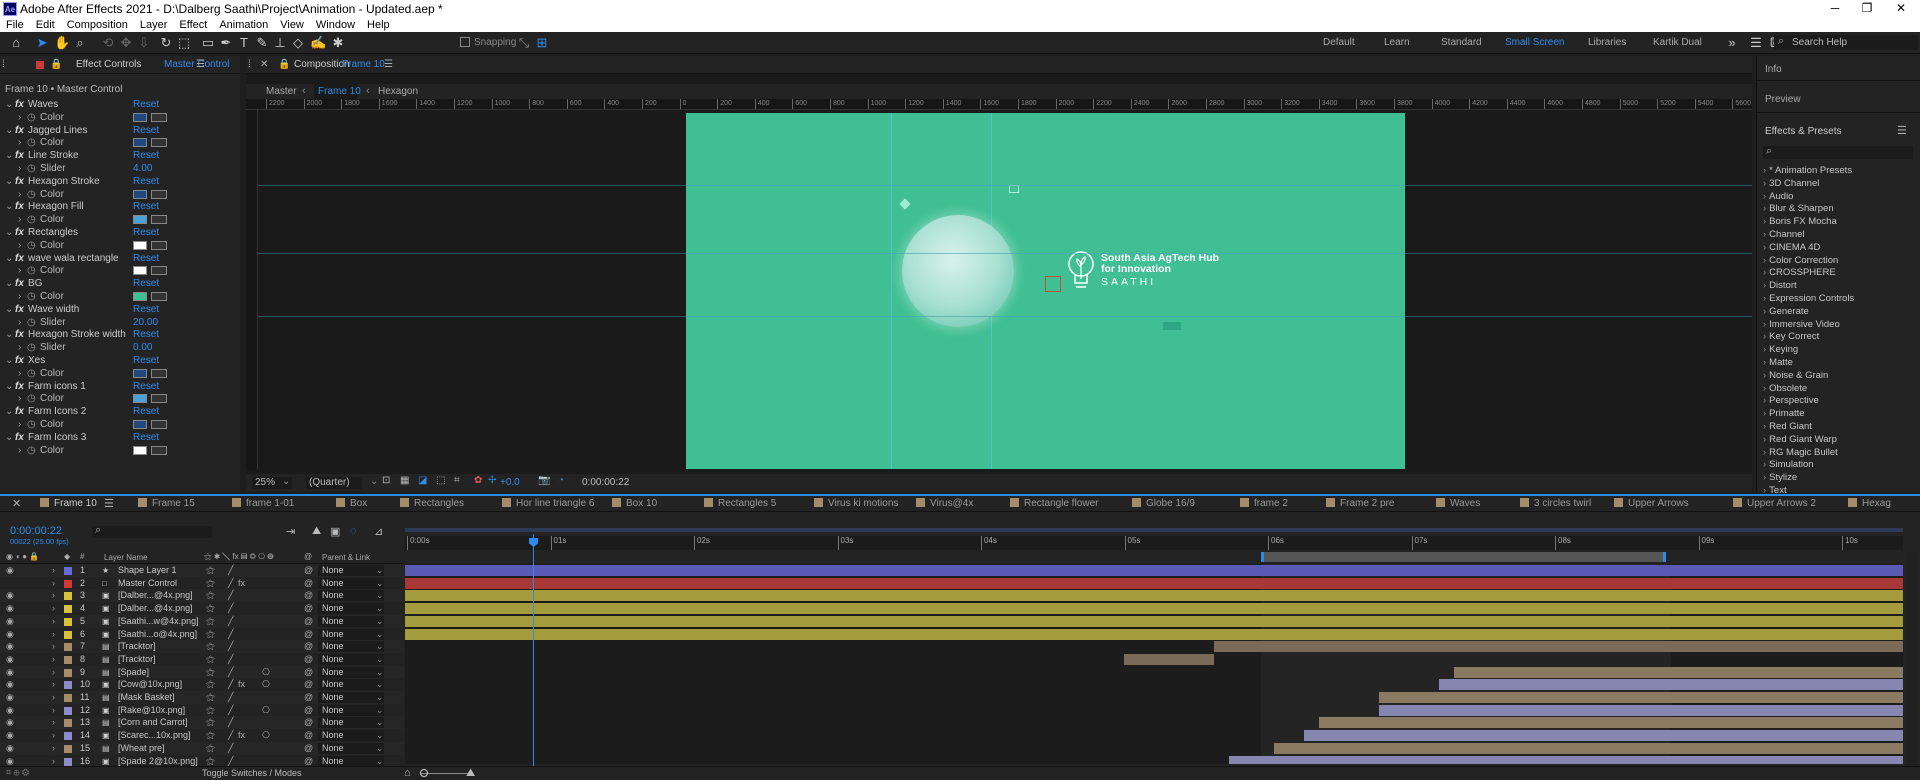 Image resolution: width=1920 pixels, height=780 pixels. Describe the element at coordinates (478, 480) in the screenshot. I see `color-channels-icon: ✿` at that location.